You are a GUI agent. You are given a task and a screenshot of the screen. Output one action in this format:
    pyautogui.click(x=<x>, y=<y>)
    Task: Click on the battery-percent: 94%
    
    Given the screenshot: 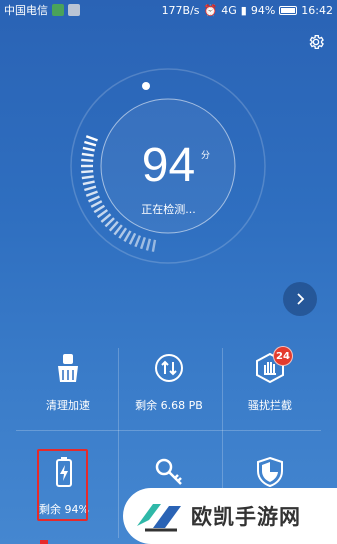 What is the action you would take?
    pyautogui.click(x=263, y=10)
    